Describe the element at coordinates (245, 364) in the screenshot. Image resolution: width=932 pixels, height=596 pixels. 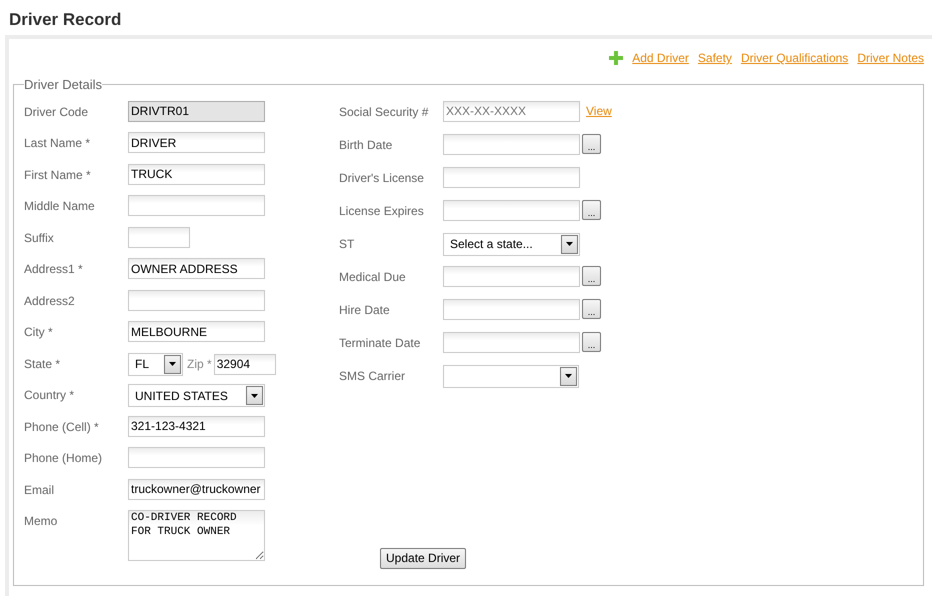
I see `input-field: 32904` at that location.